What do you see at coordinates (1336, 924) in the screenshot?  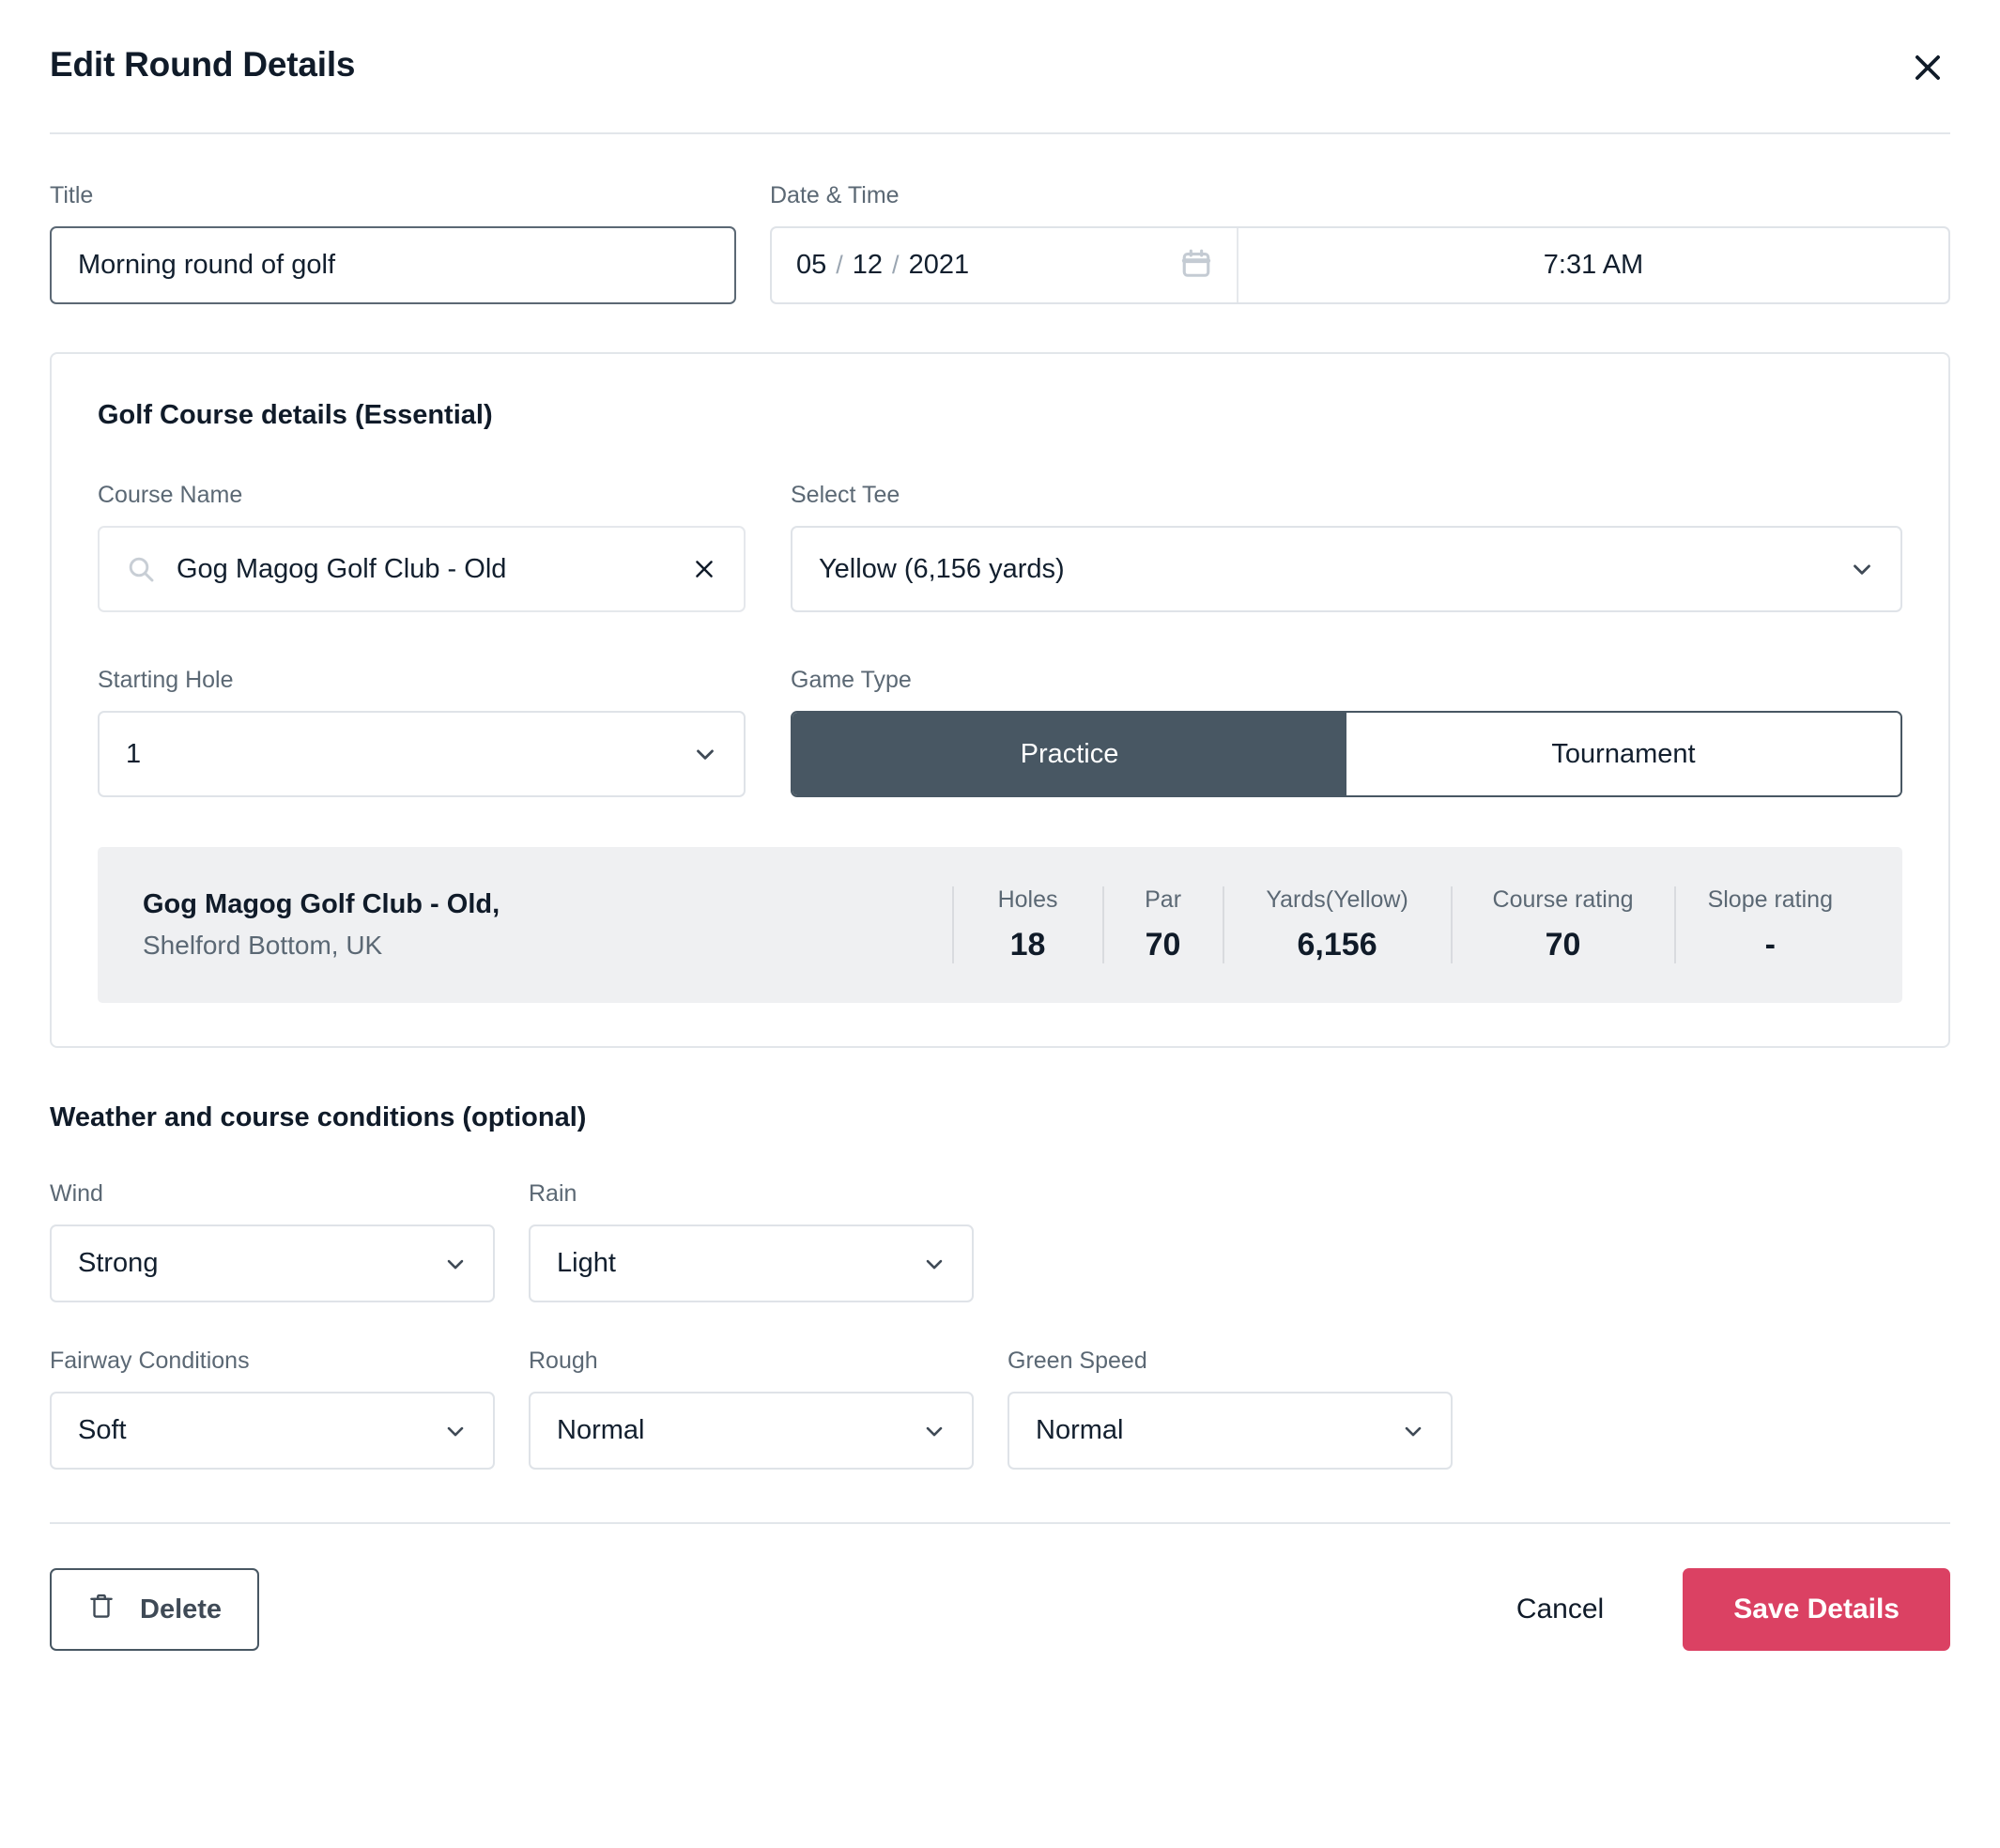 I see `stat-yards: Yards(Yellow) 6,156` at bounding box center [1336, 924].